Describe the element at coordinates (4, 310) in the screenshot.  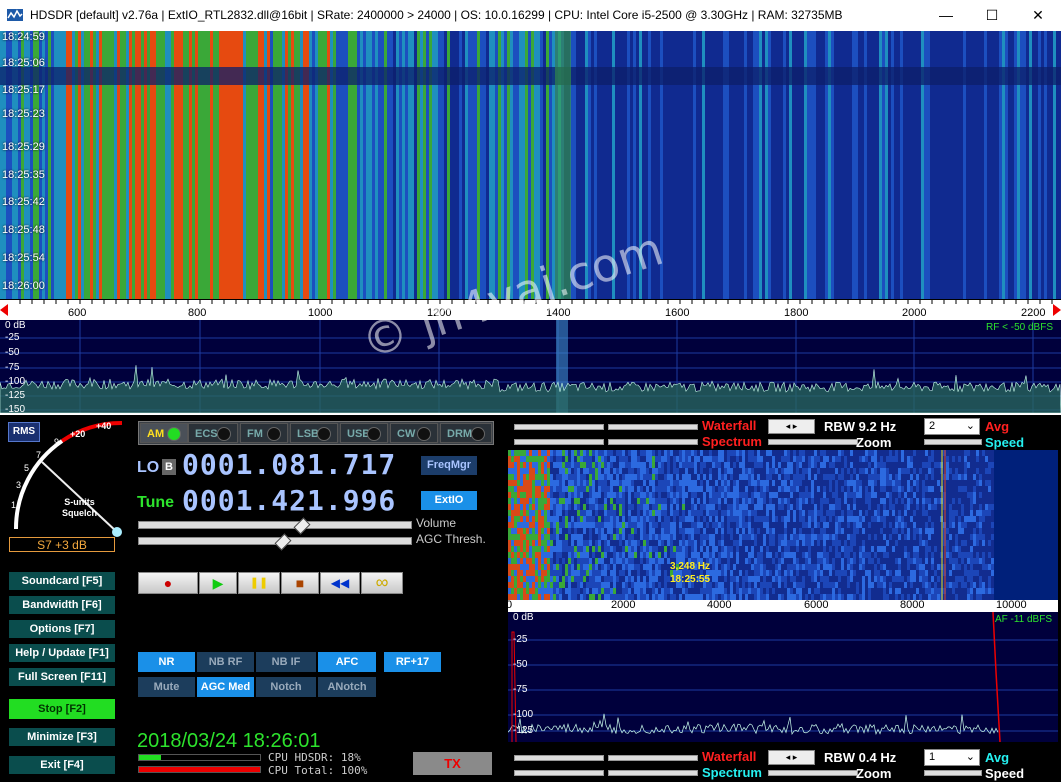
I see `scroll-left-arrow` at that location.